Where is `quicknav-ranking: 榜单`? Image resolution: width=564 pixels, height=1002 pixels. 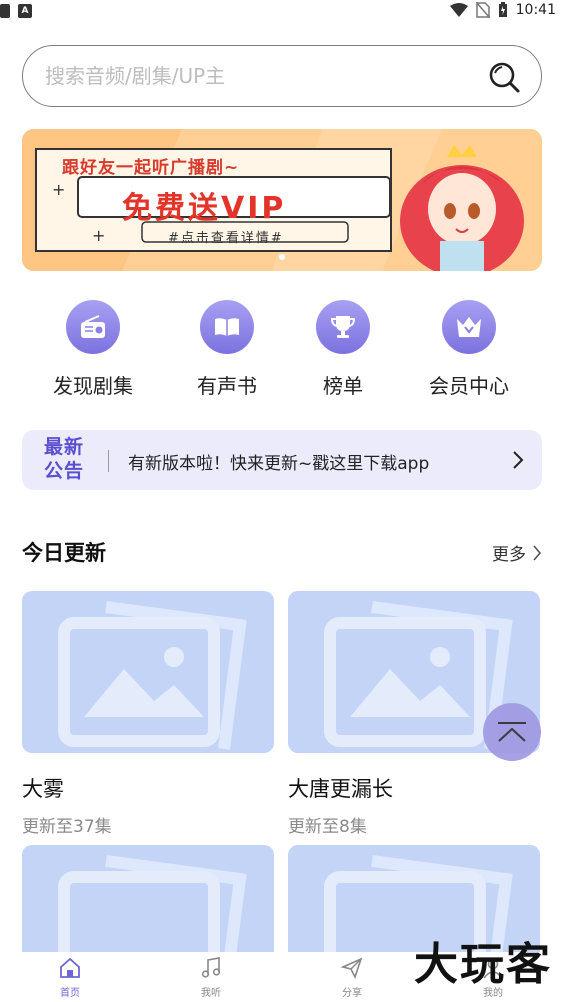
quicknav-ranking: 榜单 is located at coordinates (343, 350).